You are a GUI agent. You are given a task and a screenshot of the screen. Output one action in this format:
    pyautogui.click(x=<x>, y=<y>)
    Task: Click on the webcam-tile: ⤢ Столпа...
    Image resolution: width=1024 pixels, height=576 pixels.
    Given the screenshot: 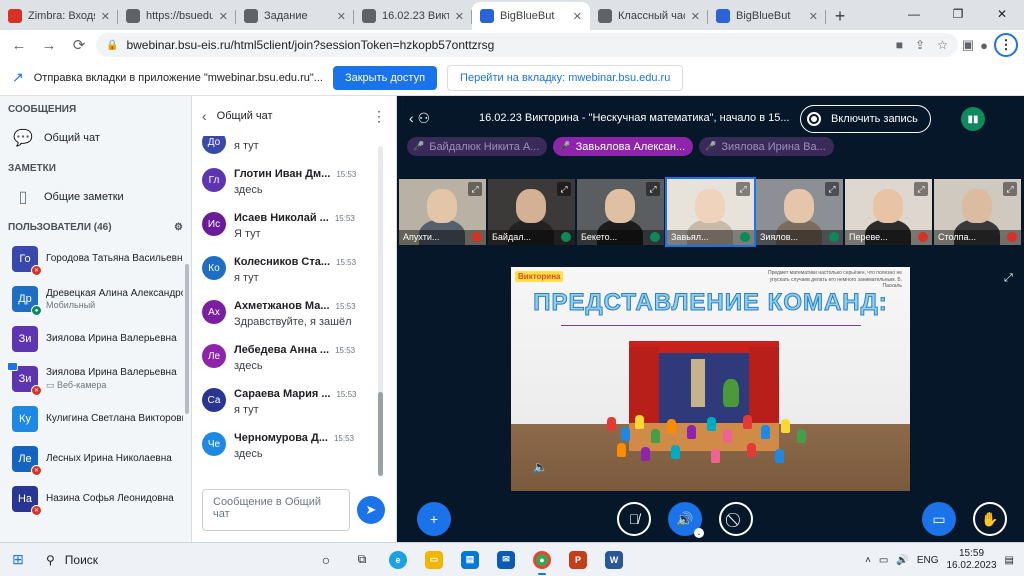 What is the action you would take?
    pyautogui.click(x=977, y=212)
    